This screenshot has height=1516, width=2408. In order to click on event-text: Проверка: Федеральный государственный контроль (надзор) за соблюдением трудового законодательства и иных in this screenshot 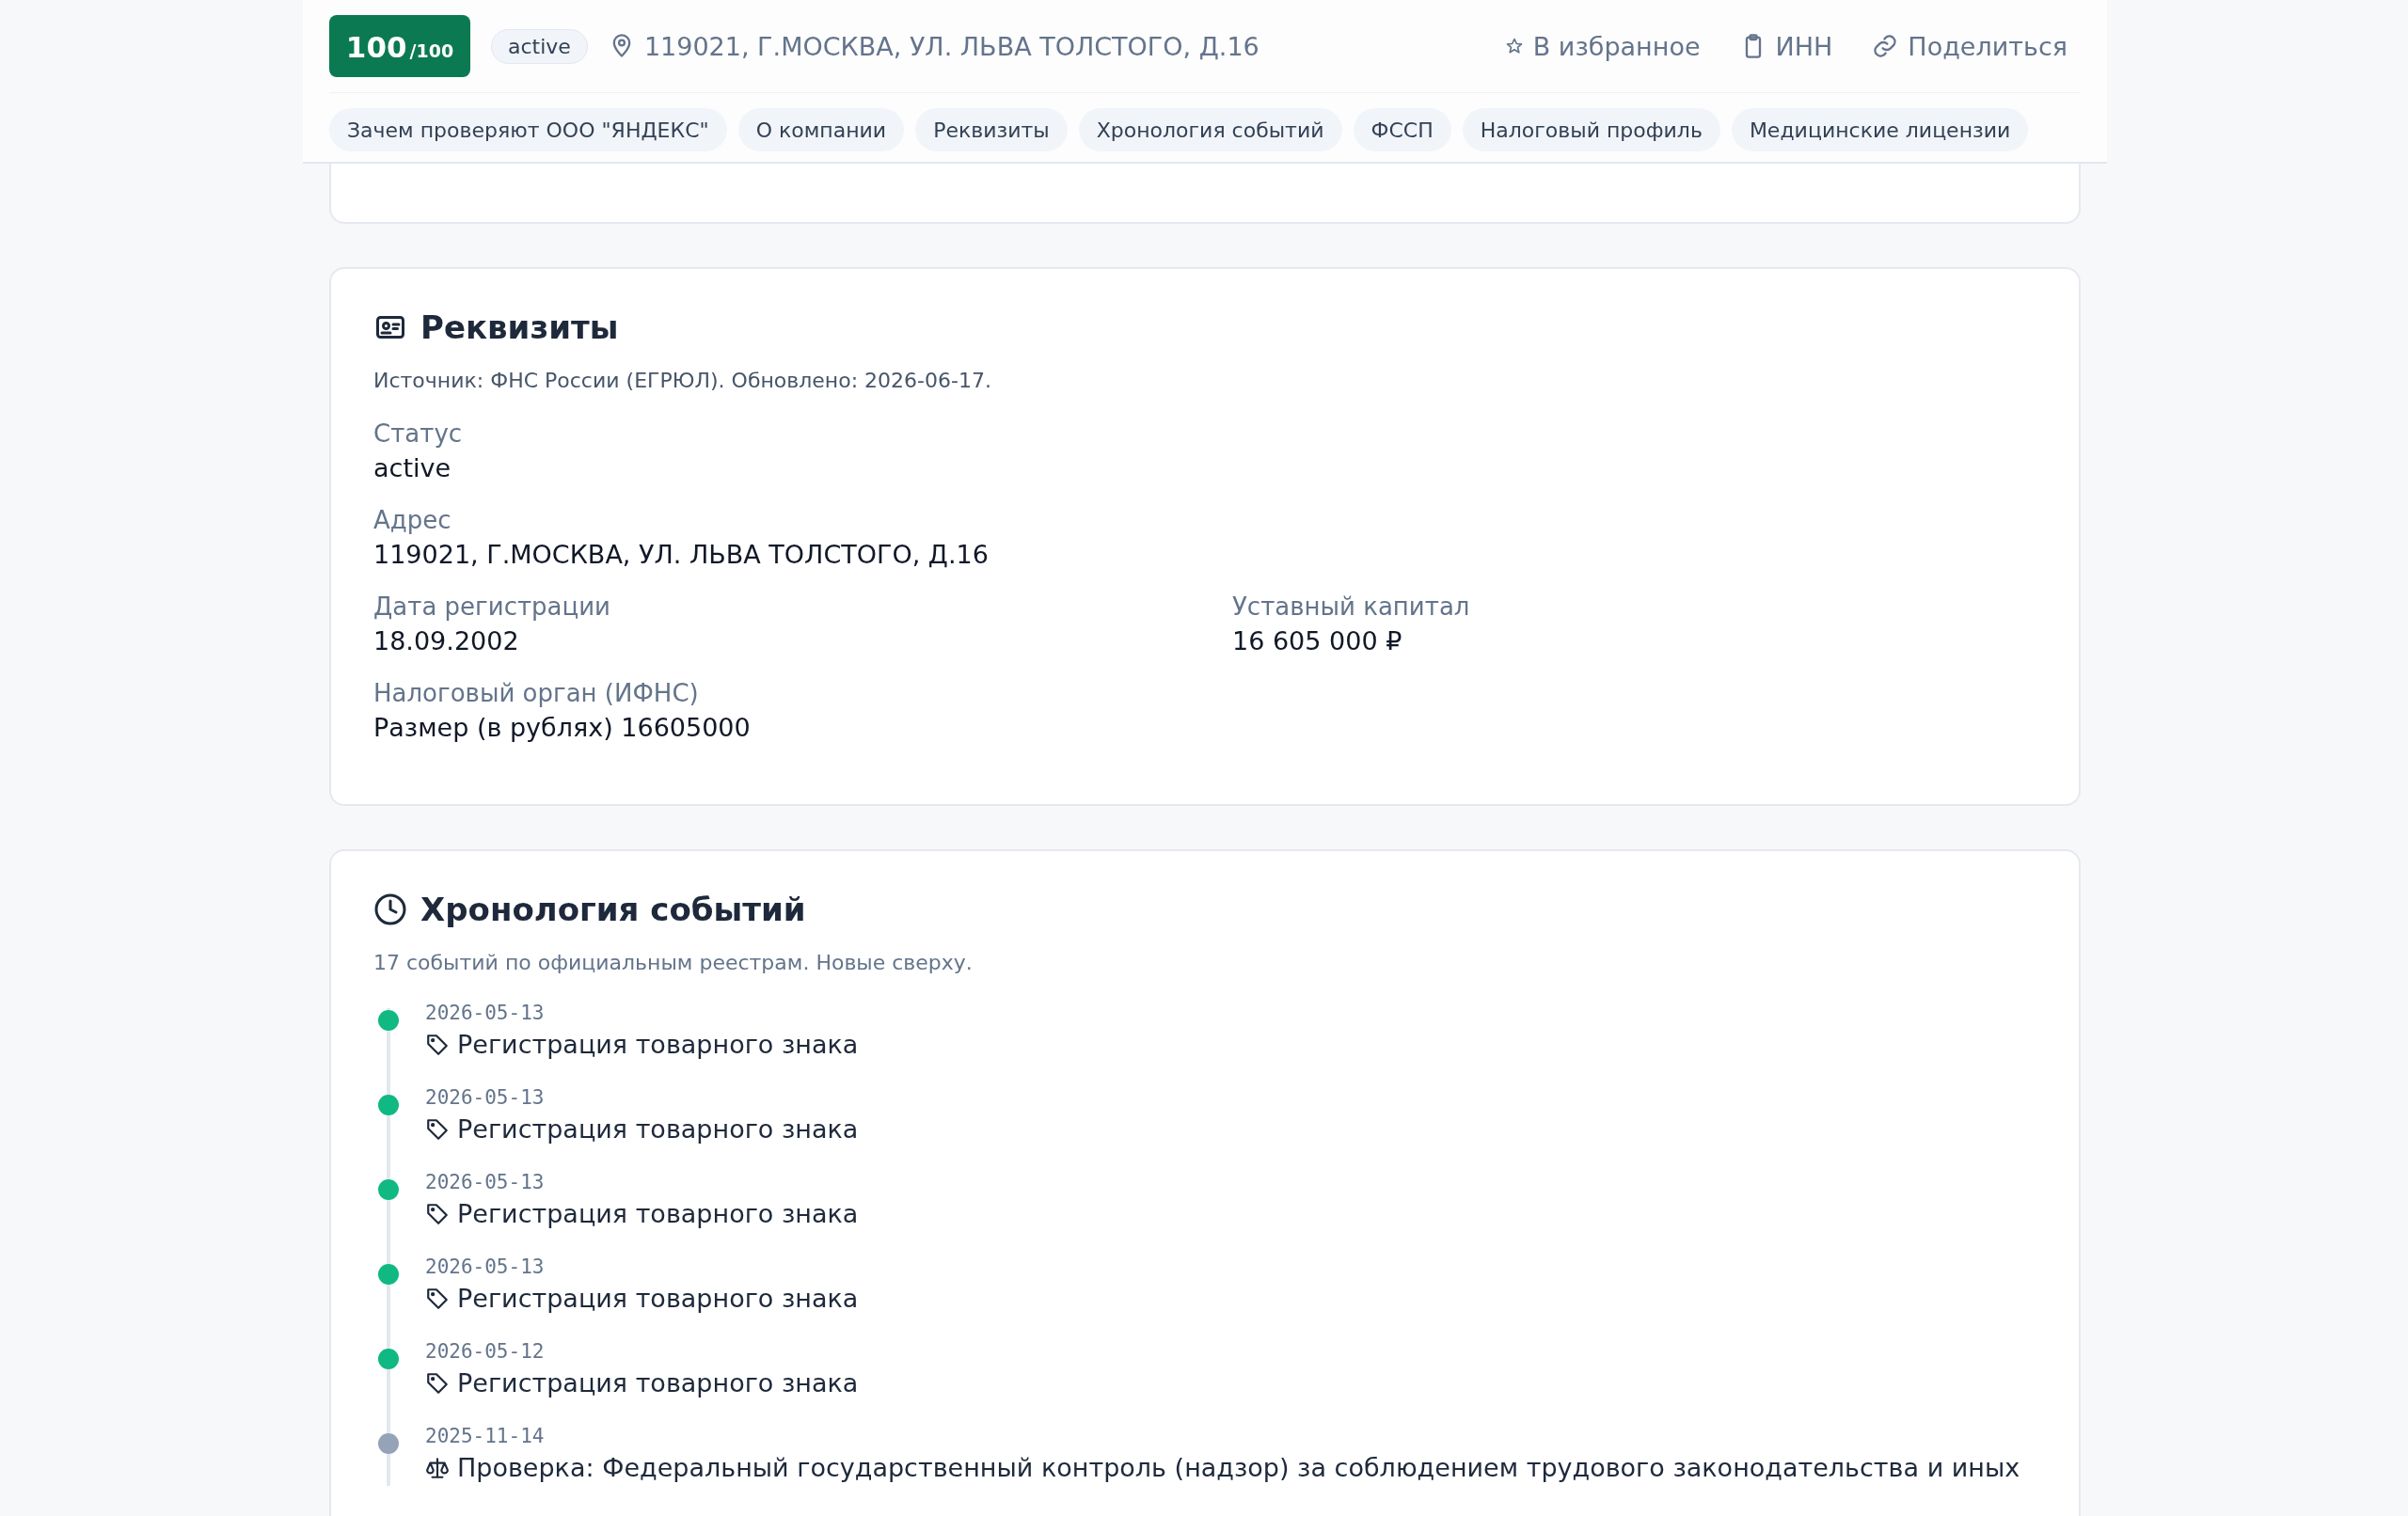, I will do `click(1239, 1468)`.